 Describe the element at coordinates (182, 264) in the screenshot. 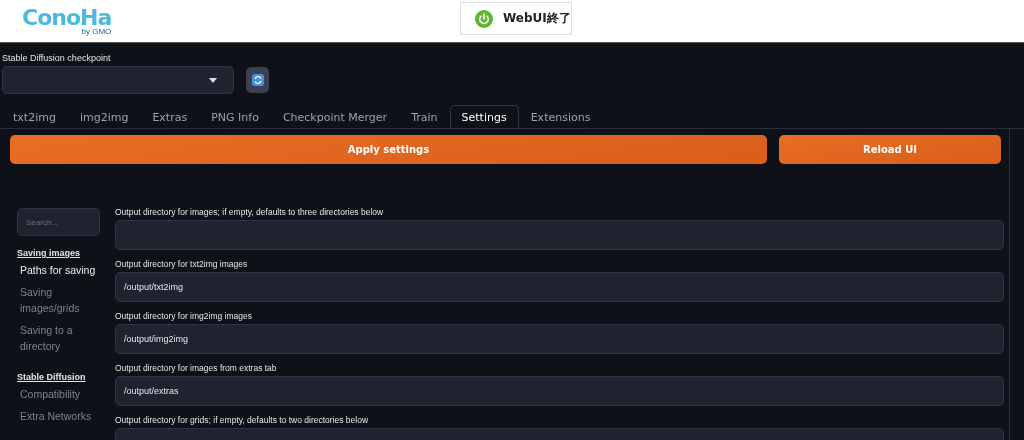

I see `field-label: Output directory for txt2img images` at that location.